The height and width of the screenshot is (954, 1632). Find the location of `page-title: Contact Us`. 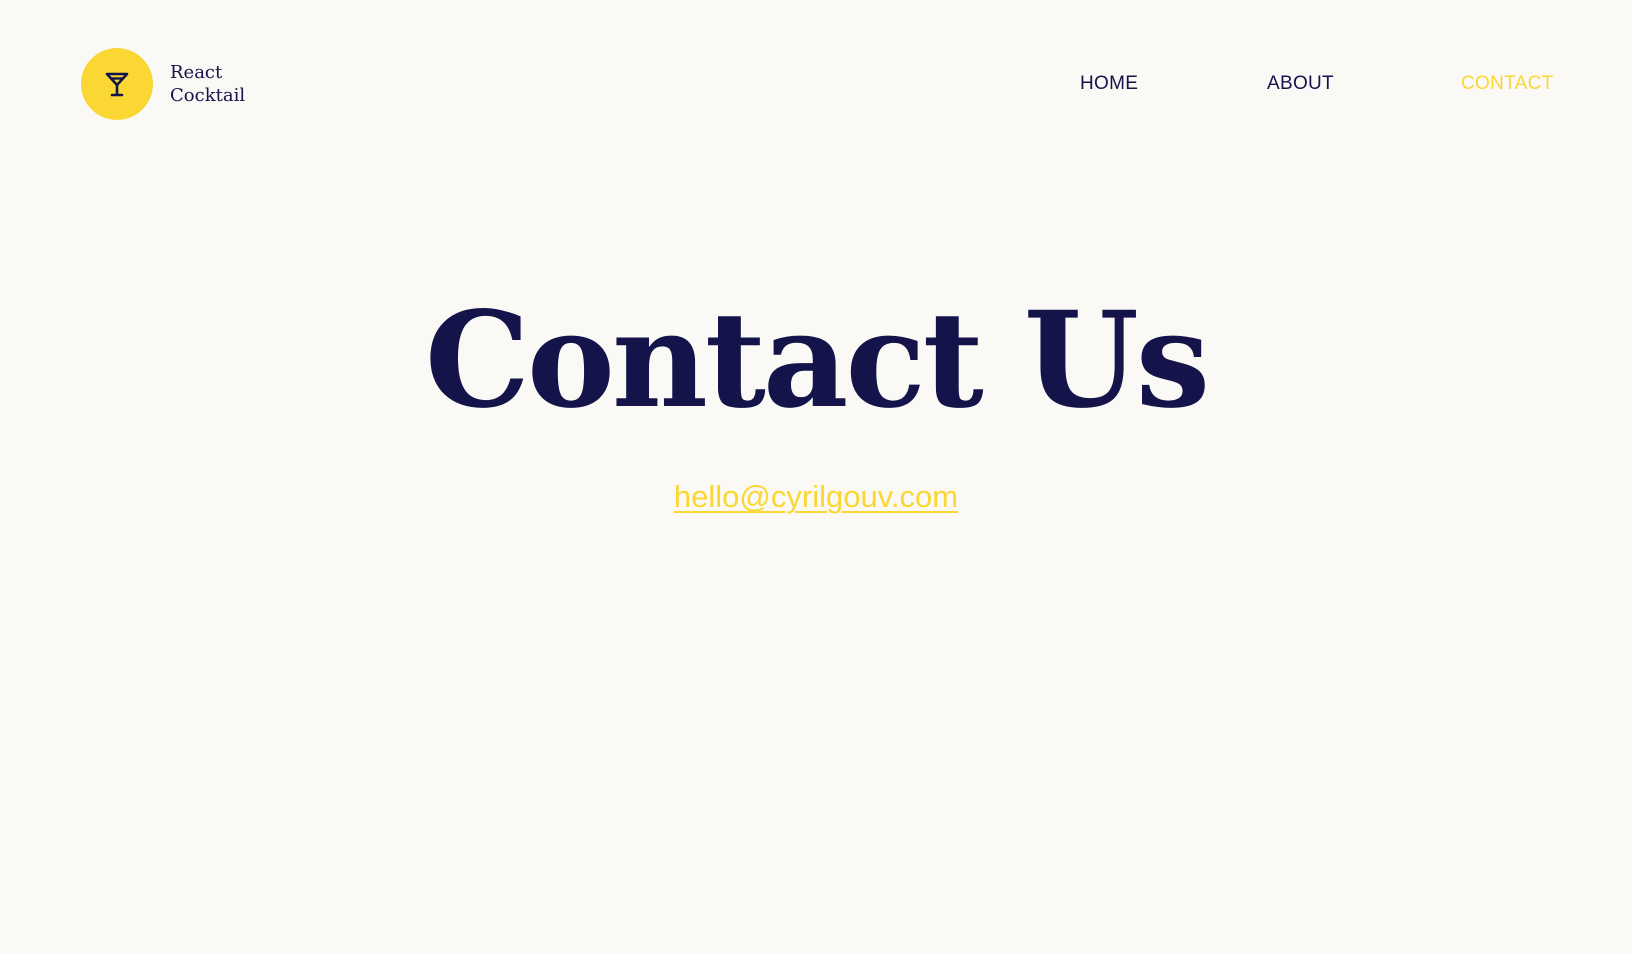

page-title: Contact Us is located at coordinates (817, 360).